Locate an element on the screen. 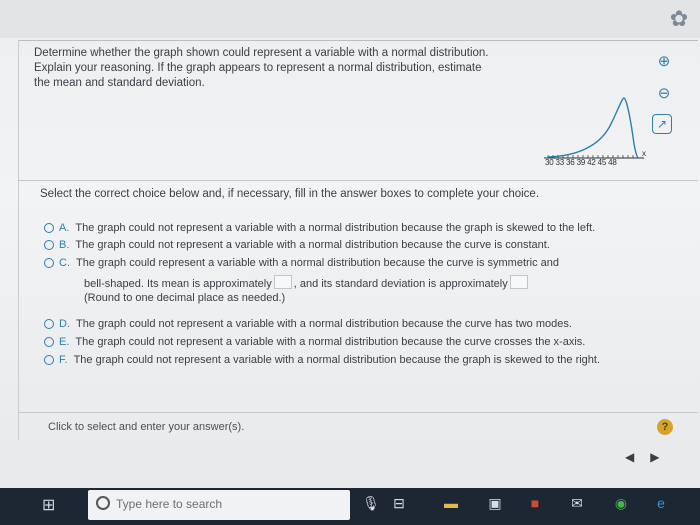 This screenshot has height=525, width=700. cortana-icon is located at coordinates (103, 503).